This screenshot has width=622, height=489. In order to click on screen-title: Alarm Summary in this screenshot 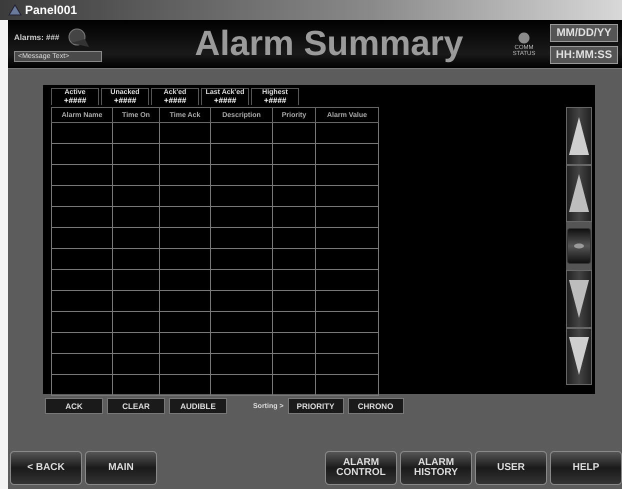, I will do `click(329, 44)`.